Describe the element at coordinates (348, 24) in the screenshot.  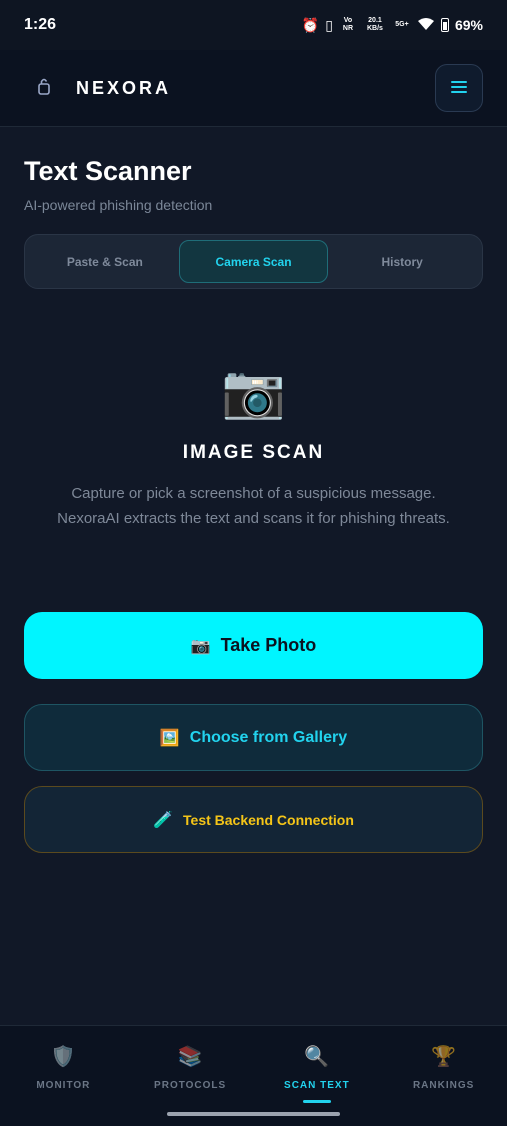
I see `volte-icon: Vo NR` at that location.